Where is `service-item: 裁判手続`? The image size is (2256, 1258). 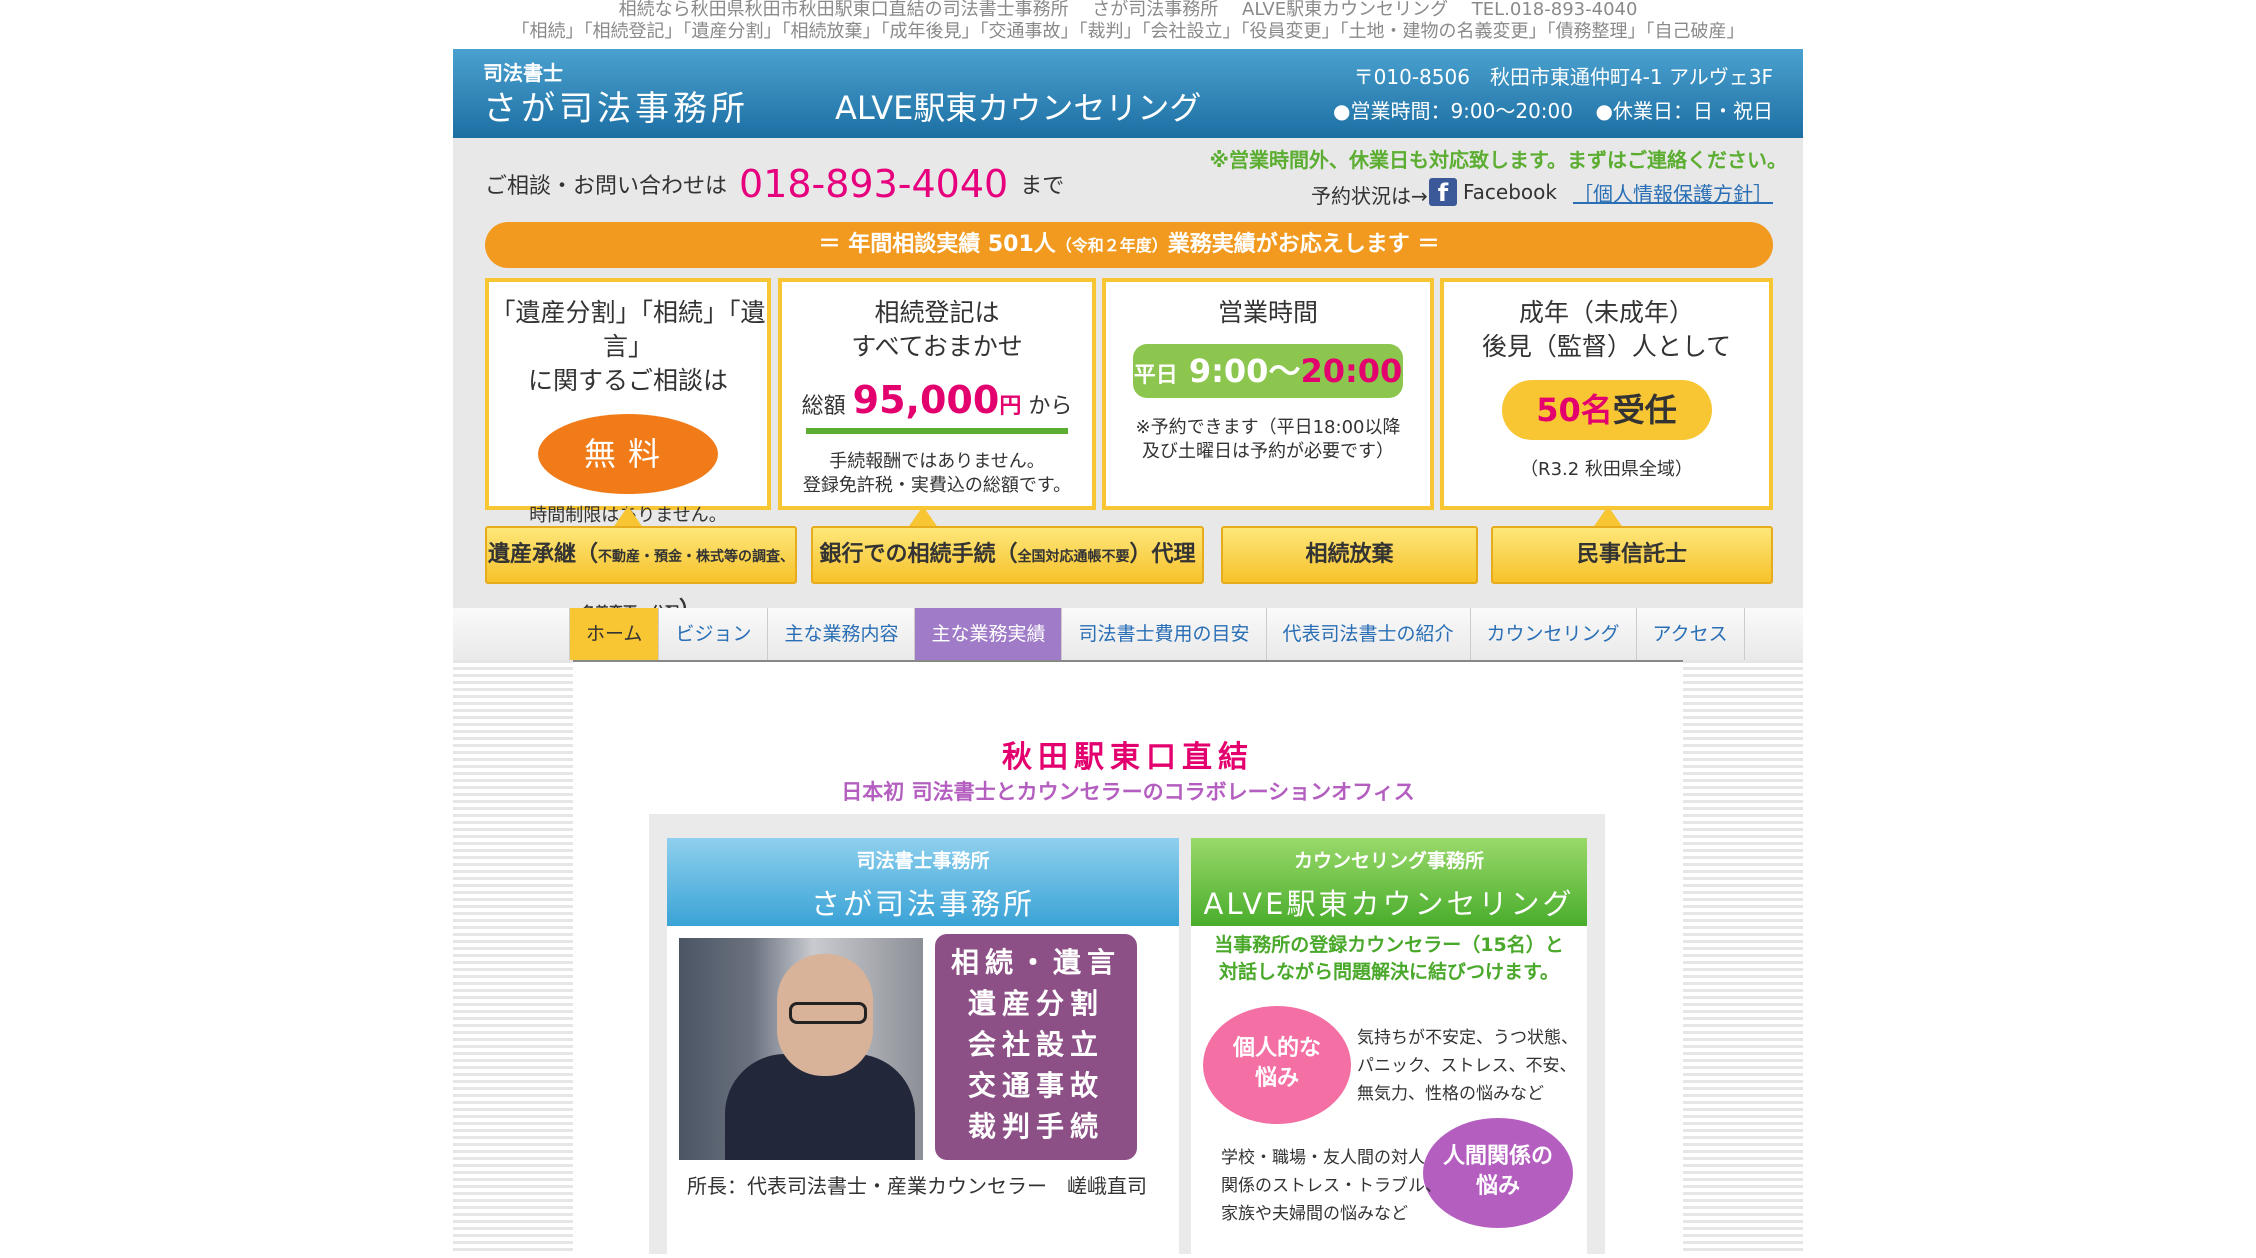 service-item: 裁判手続 is located at coordinates (1035, 1126).